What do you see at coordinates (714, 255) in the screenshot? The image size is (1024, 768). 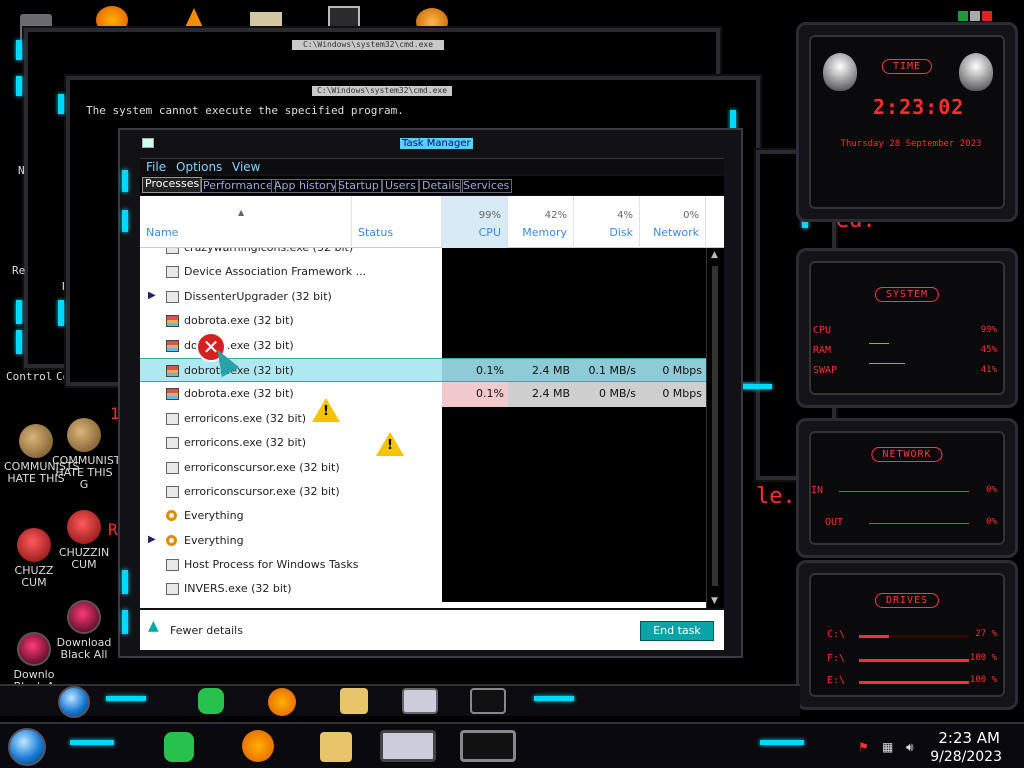 I see `scroll-up-icon: ▲` at bounding box center [714, 255].